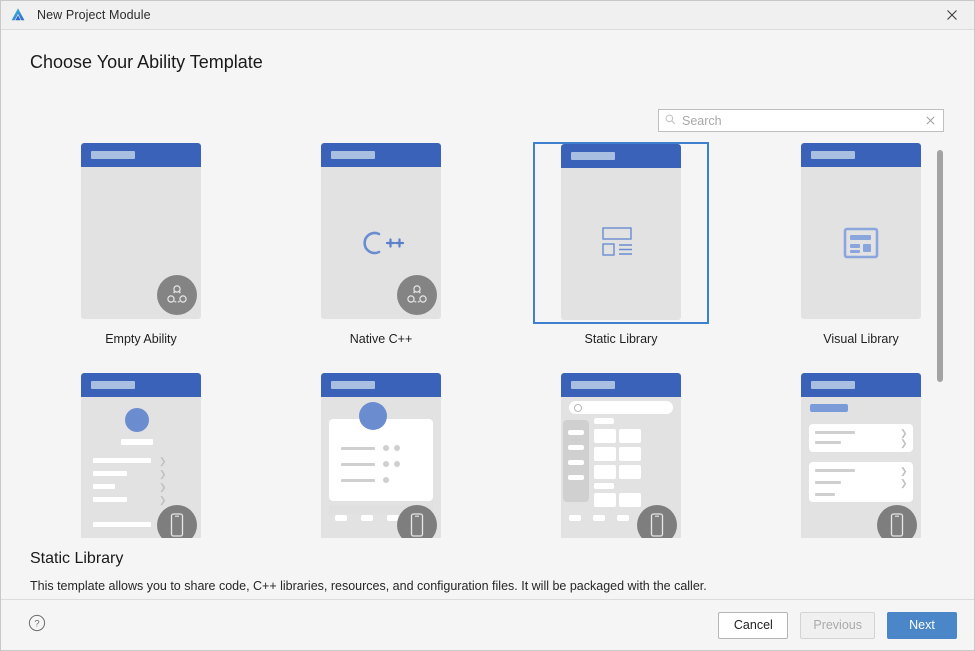 Image resolution: width=975 pixels, height=651 pixels. What do you see at coordinates (381, 339) in the screenshot?
I see `template-label: Native C++` at bounding box center [381, 339].